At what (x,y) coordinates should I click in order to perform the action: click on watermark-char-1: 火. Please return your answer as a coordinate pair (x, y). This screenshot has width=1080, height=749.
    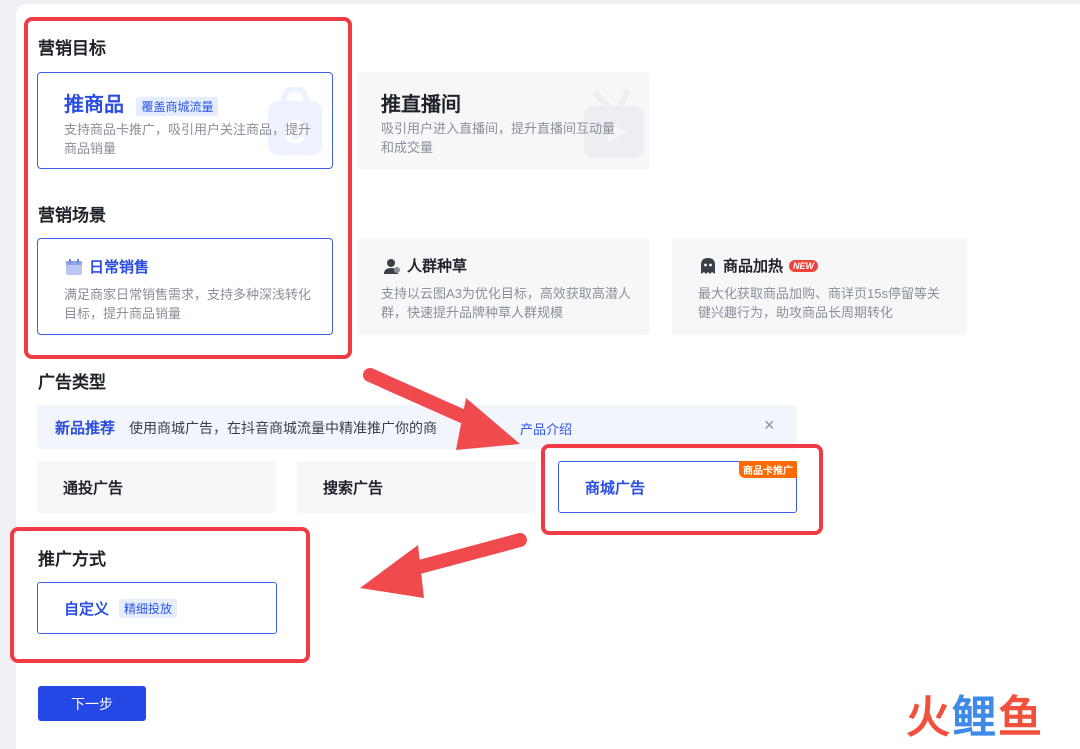
    Looking at the image, I should click on (929, 717).